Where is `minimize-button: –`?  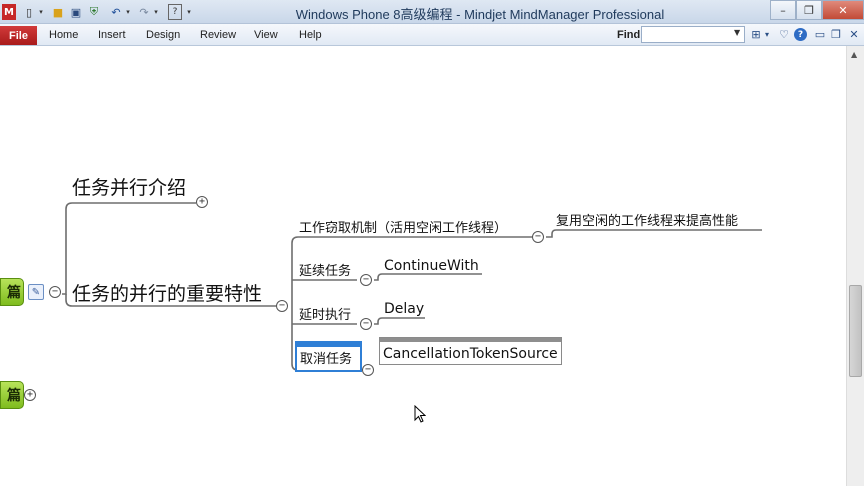 minimize-button: – is located at coordinates (783, 10).